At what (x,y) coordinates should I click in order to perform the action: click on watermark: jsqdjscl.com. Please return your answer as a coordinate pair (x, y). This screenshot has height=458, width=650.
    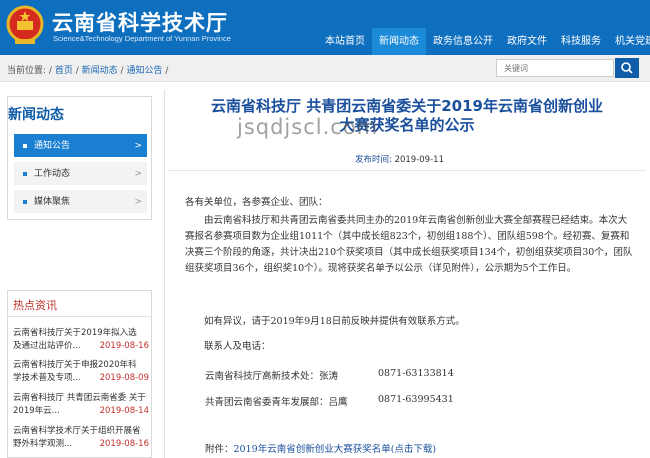
    Looking at the image, I should click on (308, 127).